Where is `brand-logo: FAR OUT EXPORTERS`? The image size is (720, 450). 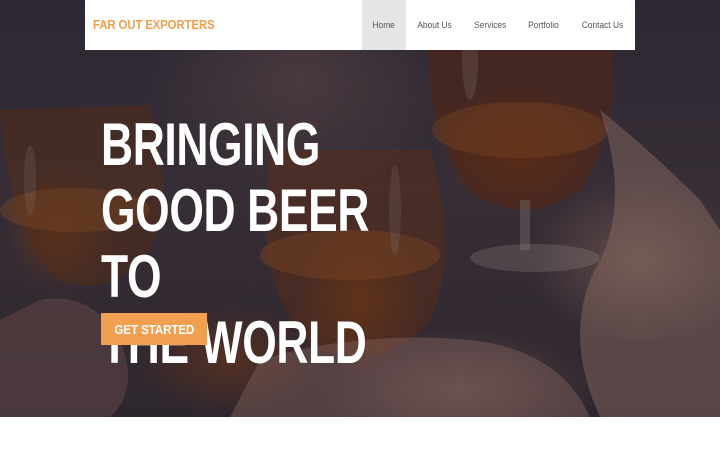
brand-logo: FAR OUT EXPORTERS is located at coordinates (154, 25).